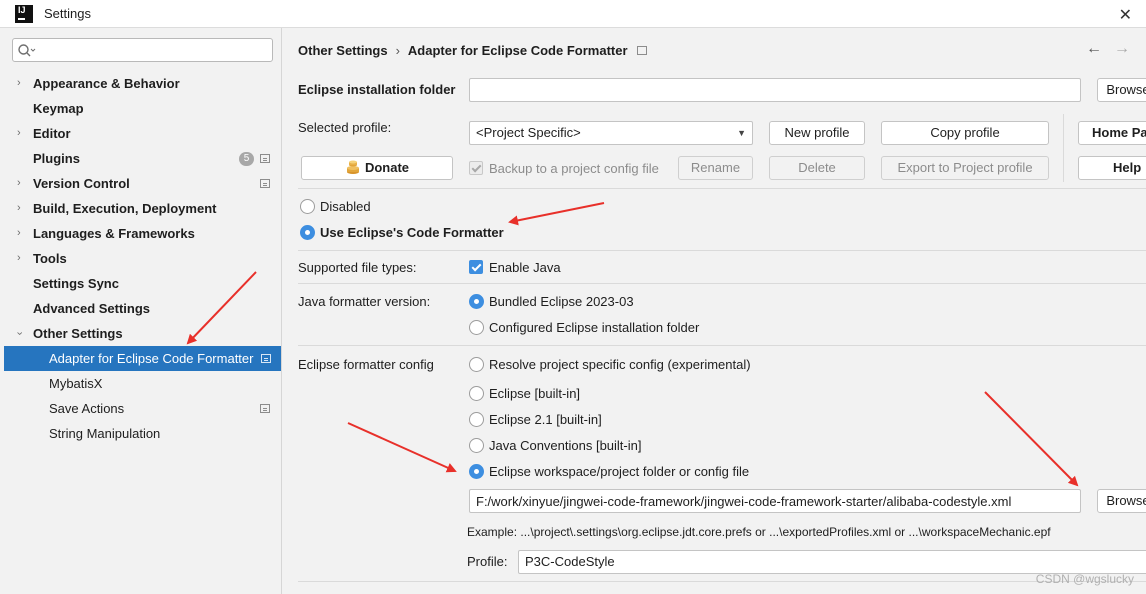  Describe the element at coordinates (366, 364) in the screenshot. I see `formatter-config-label: Eclipse formatter config` at that location.